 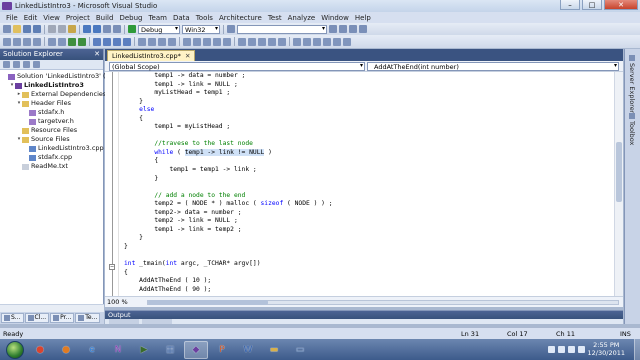 I want to click on toolbox-tab: Toolbox, so click(x=632, y=129).